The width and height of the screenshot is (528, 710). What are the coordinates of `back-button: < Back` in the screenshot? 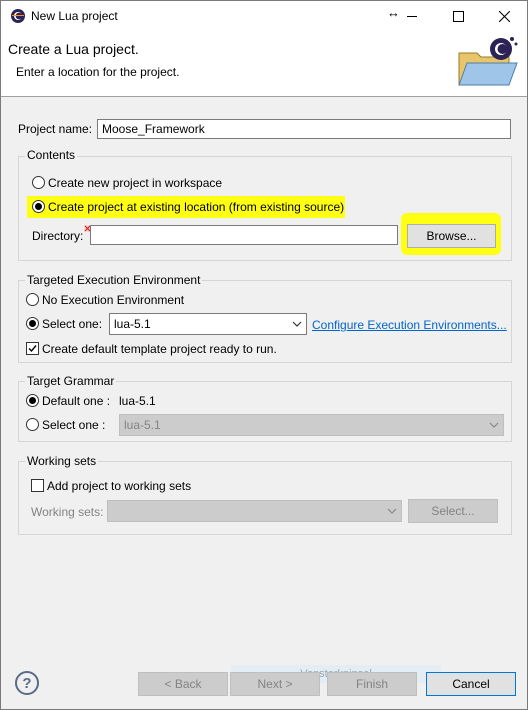 It's located at (183, 684).